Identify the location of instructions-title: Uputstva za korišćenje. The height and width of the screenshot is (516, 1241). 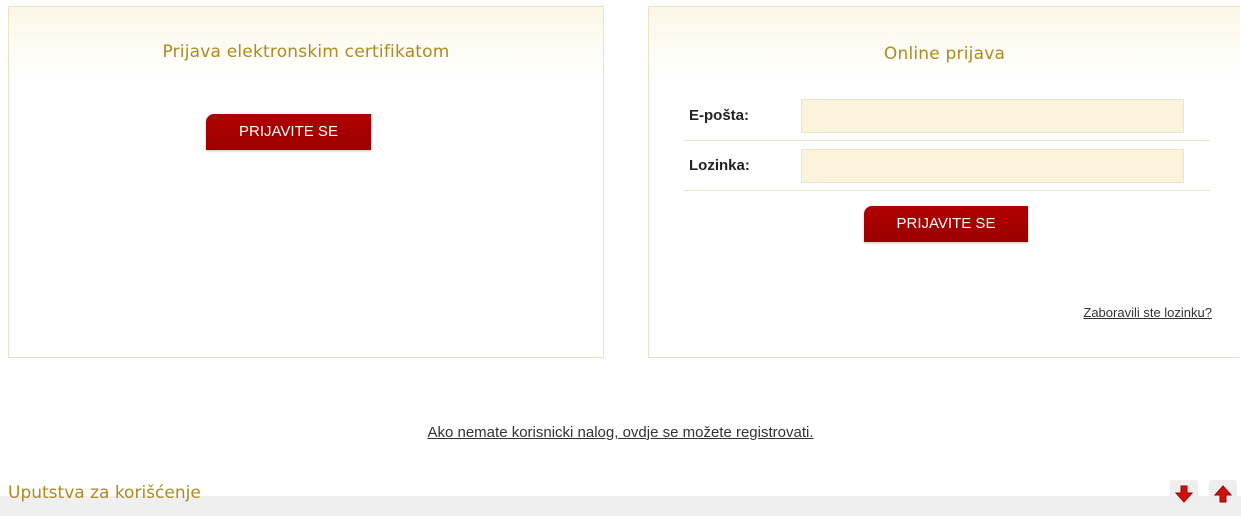
(104, 493).